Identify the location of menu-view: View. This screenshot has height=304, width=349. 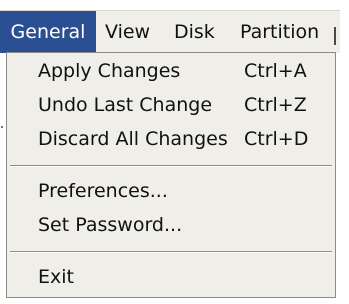
(127, 32).